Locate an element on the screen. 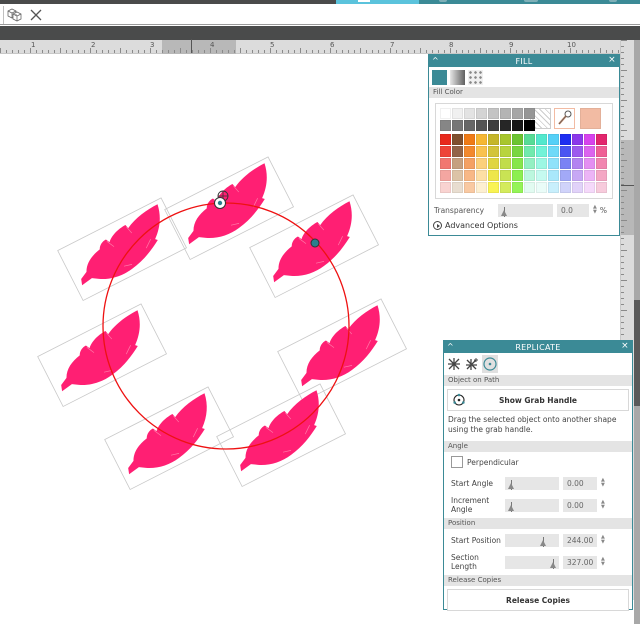 This screenshot has height=624, width=640. replicate-panel-header: ^ REPLICATE × is located at coordinates (538, 347).